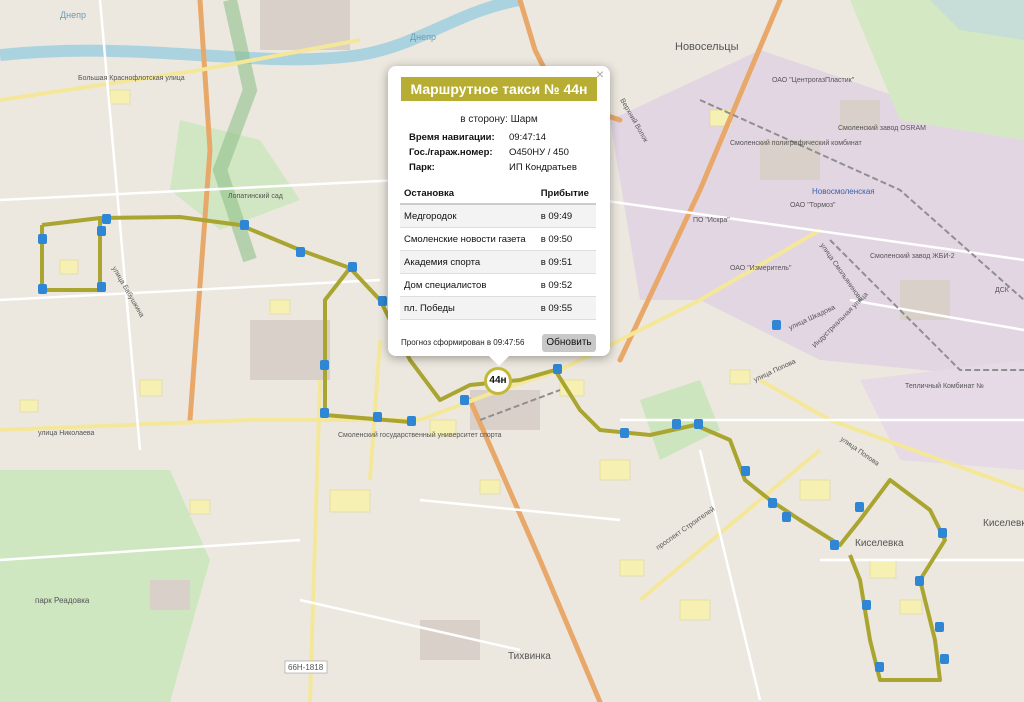  I want to click on label-kiselevka-2: Киселевка, so click(879, 543).